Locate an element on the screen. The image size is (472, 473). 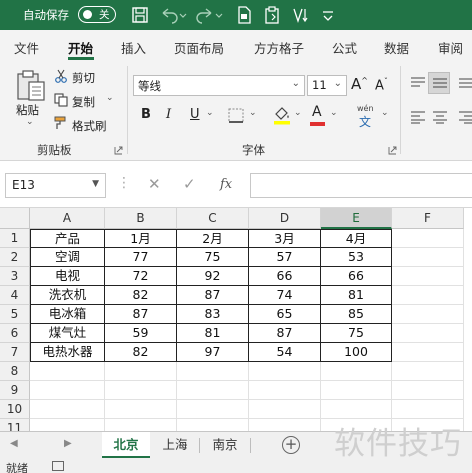
row-header-10: 10 is located at coordinates (15, 409).